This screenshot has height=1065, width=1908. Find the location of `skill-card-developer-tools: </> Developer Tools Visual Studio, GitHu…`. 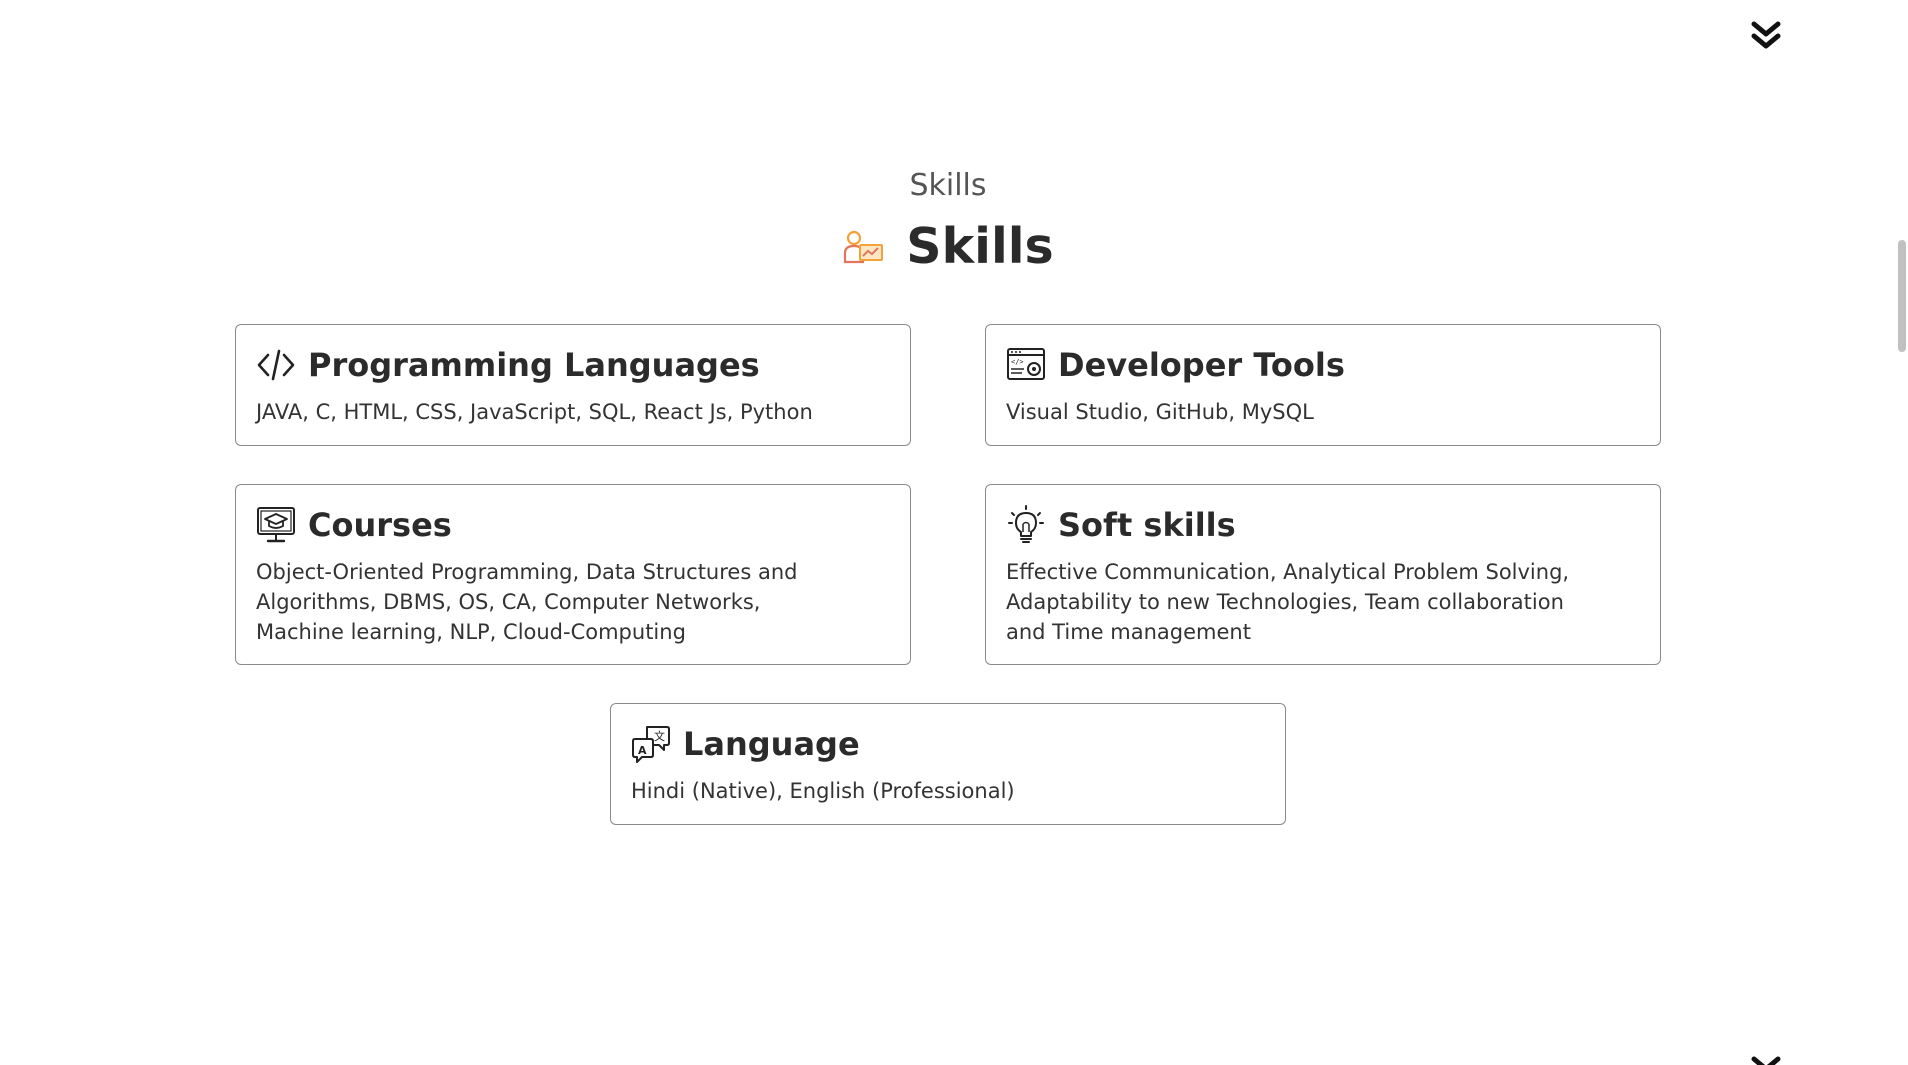

skill-card-developer-tools: </> Developer Tools Visual Studio, GitHu… is located at coordinates (1323, 385).